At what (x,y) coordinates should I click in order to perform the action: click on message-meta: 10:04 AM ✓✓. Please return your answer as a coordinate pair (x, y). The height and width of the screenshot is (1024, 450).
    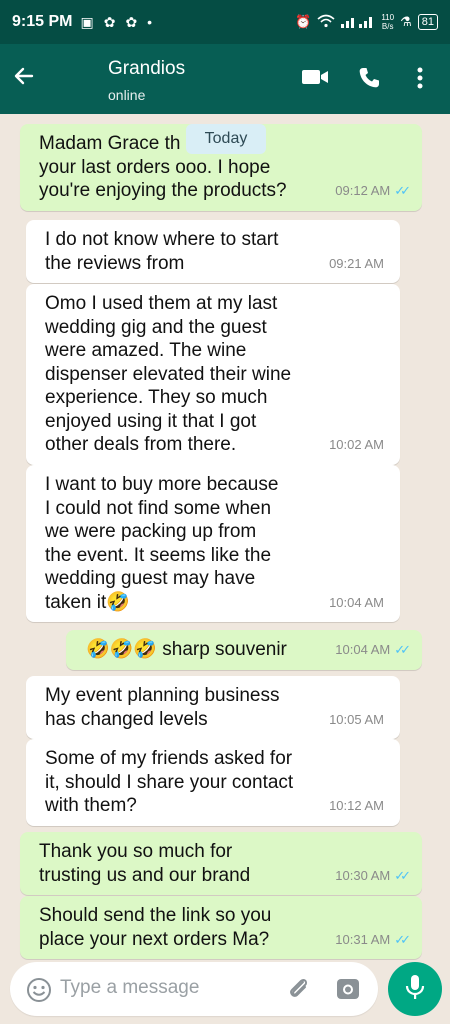
    Looking at the image, I should click on (373, 650).